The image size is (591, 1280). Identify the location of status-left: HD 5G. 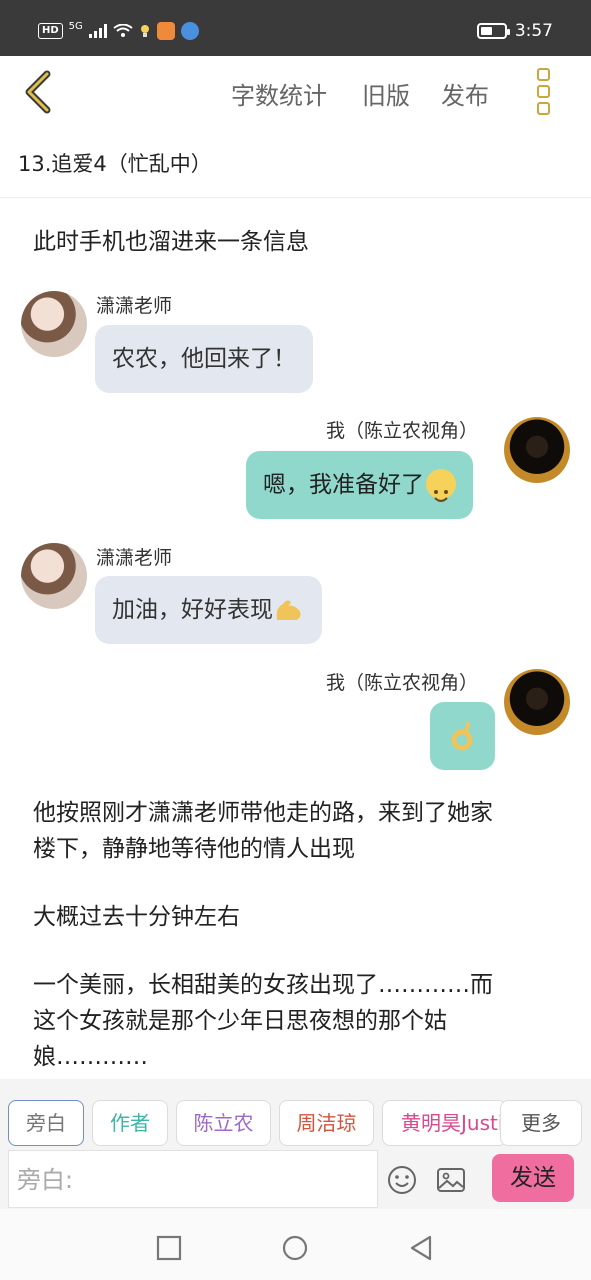
(118, 30).